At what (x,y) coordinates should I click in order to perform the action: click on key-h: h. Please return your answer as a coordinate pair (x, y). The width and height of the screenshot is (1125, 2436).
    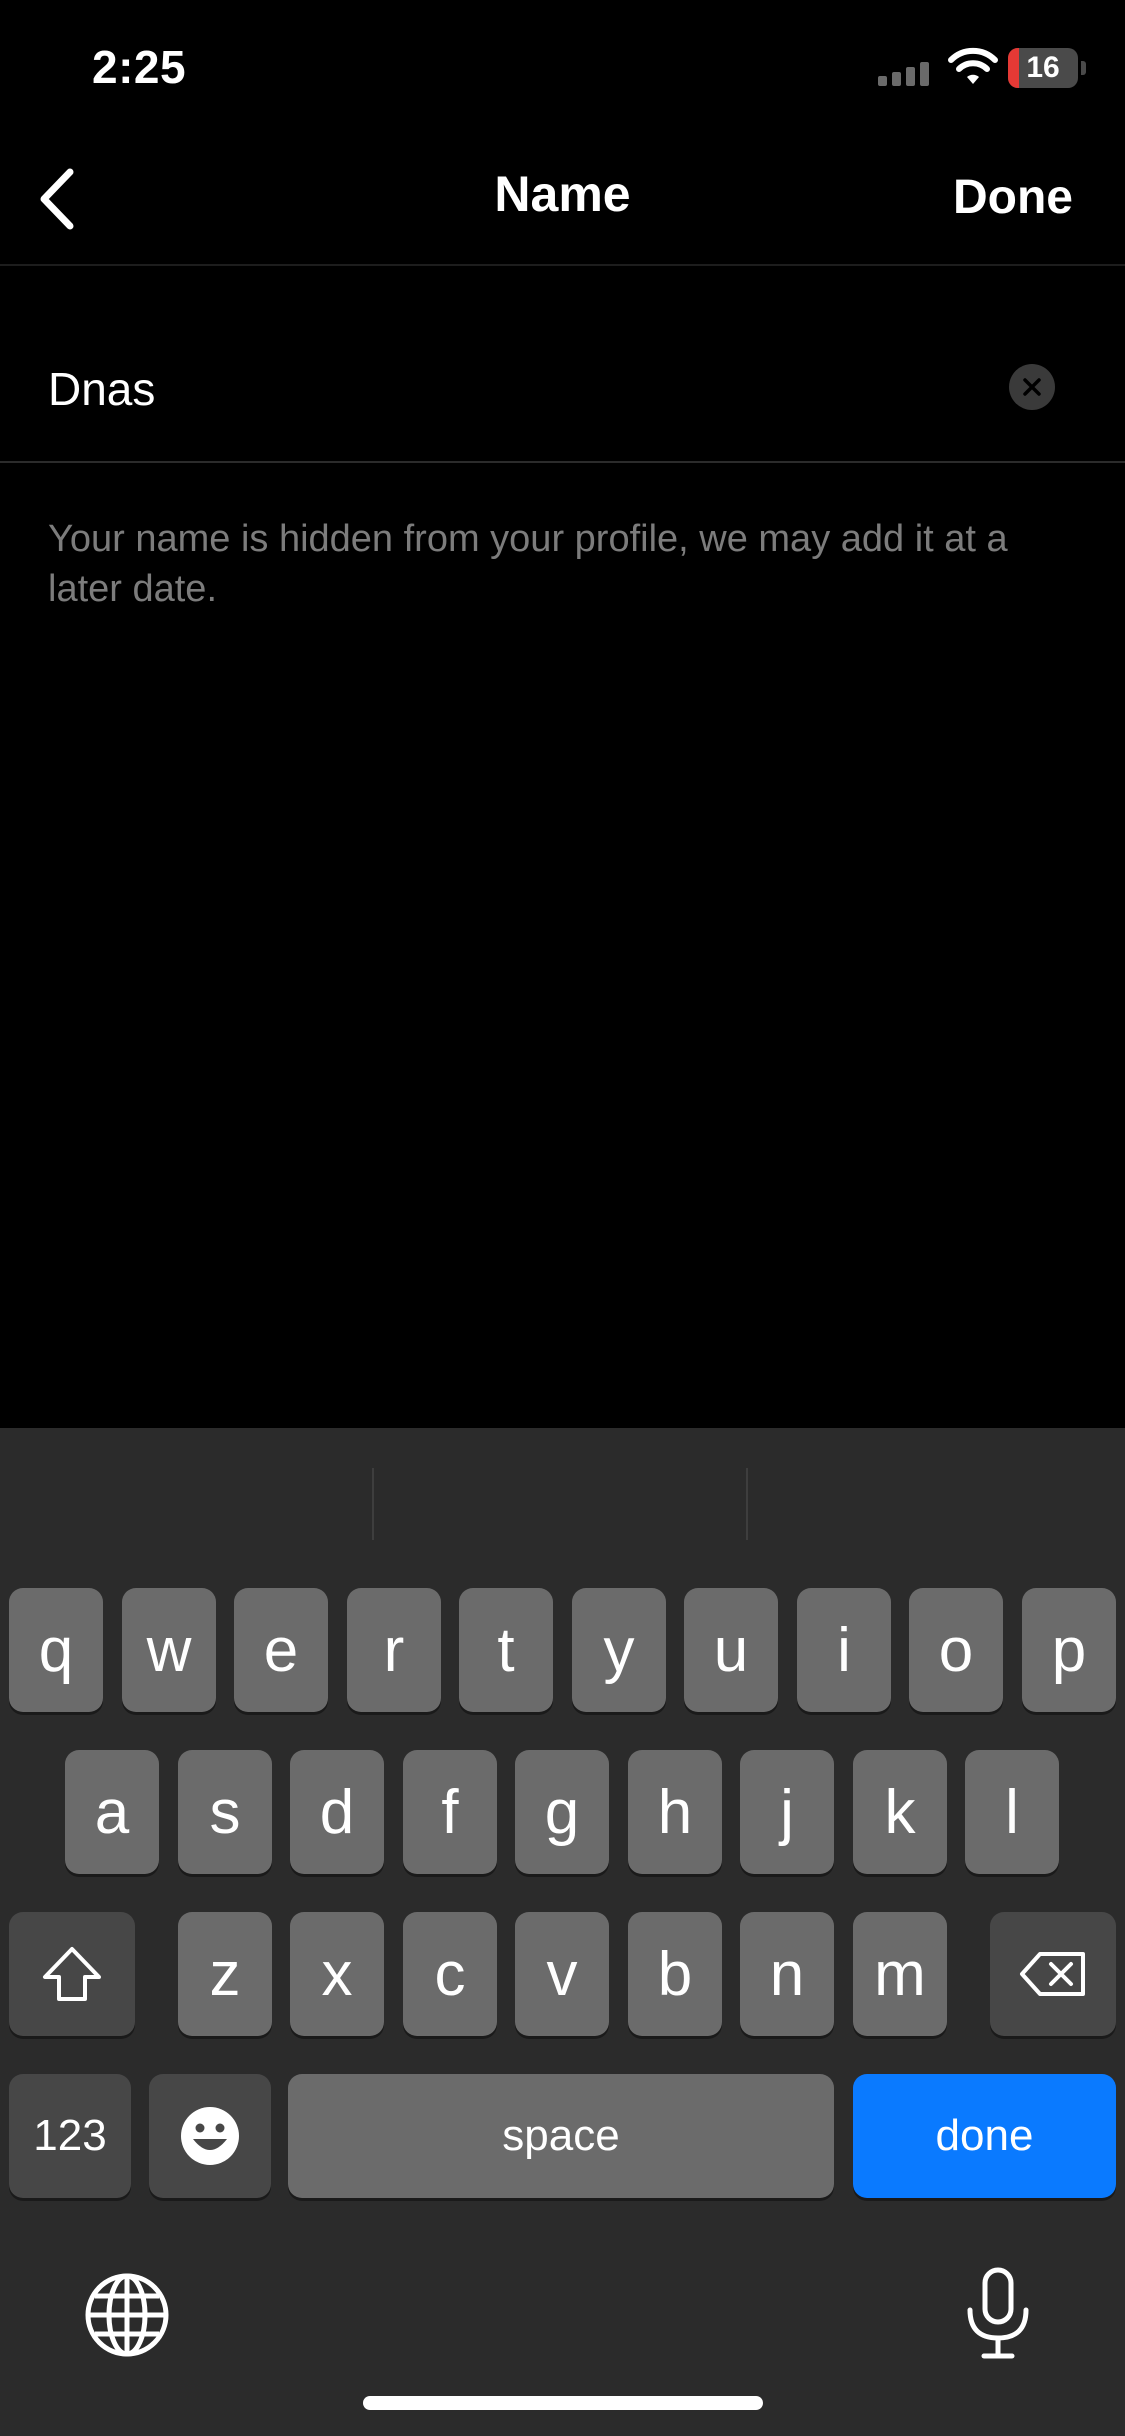
    Looking at the image, I should click on (675, 1812).